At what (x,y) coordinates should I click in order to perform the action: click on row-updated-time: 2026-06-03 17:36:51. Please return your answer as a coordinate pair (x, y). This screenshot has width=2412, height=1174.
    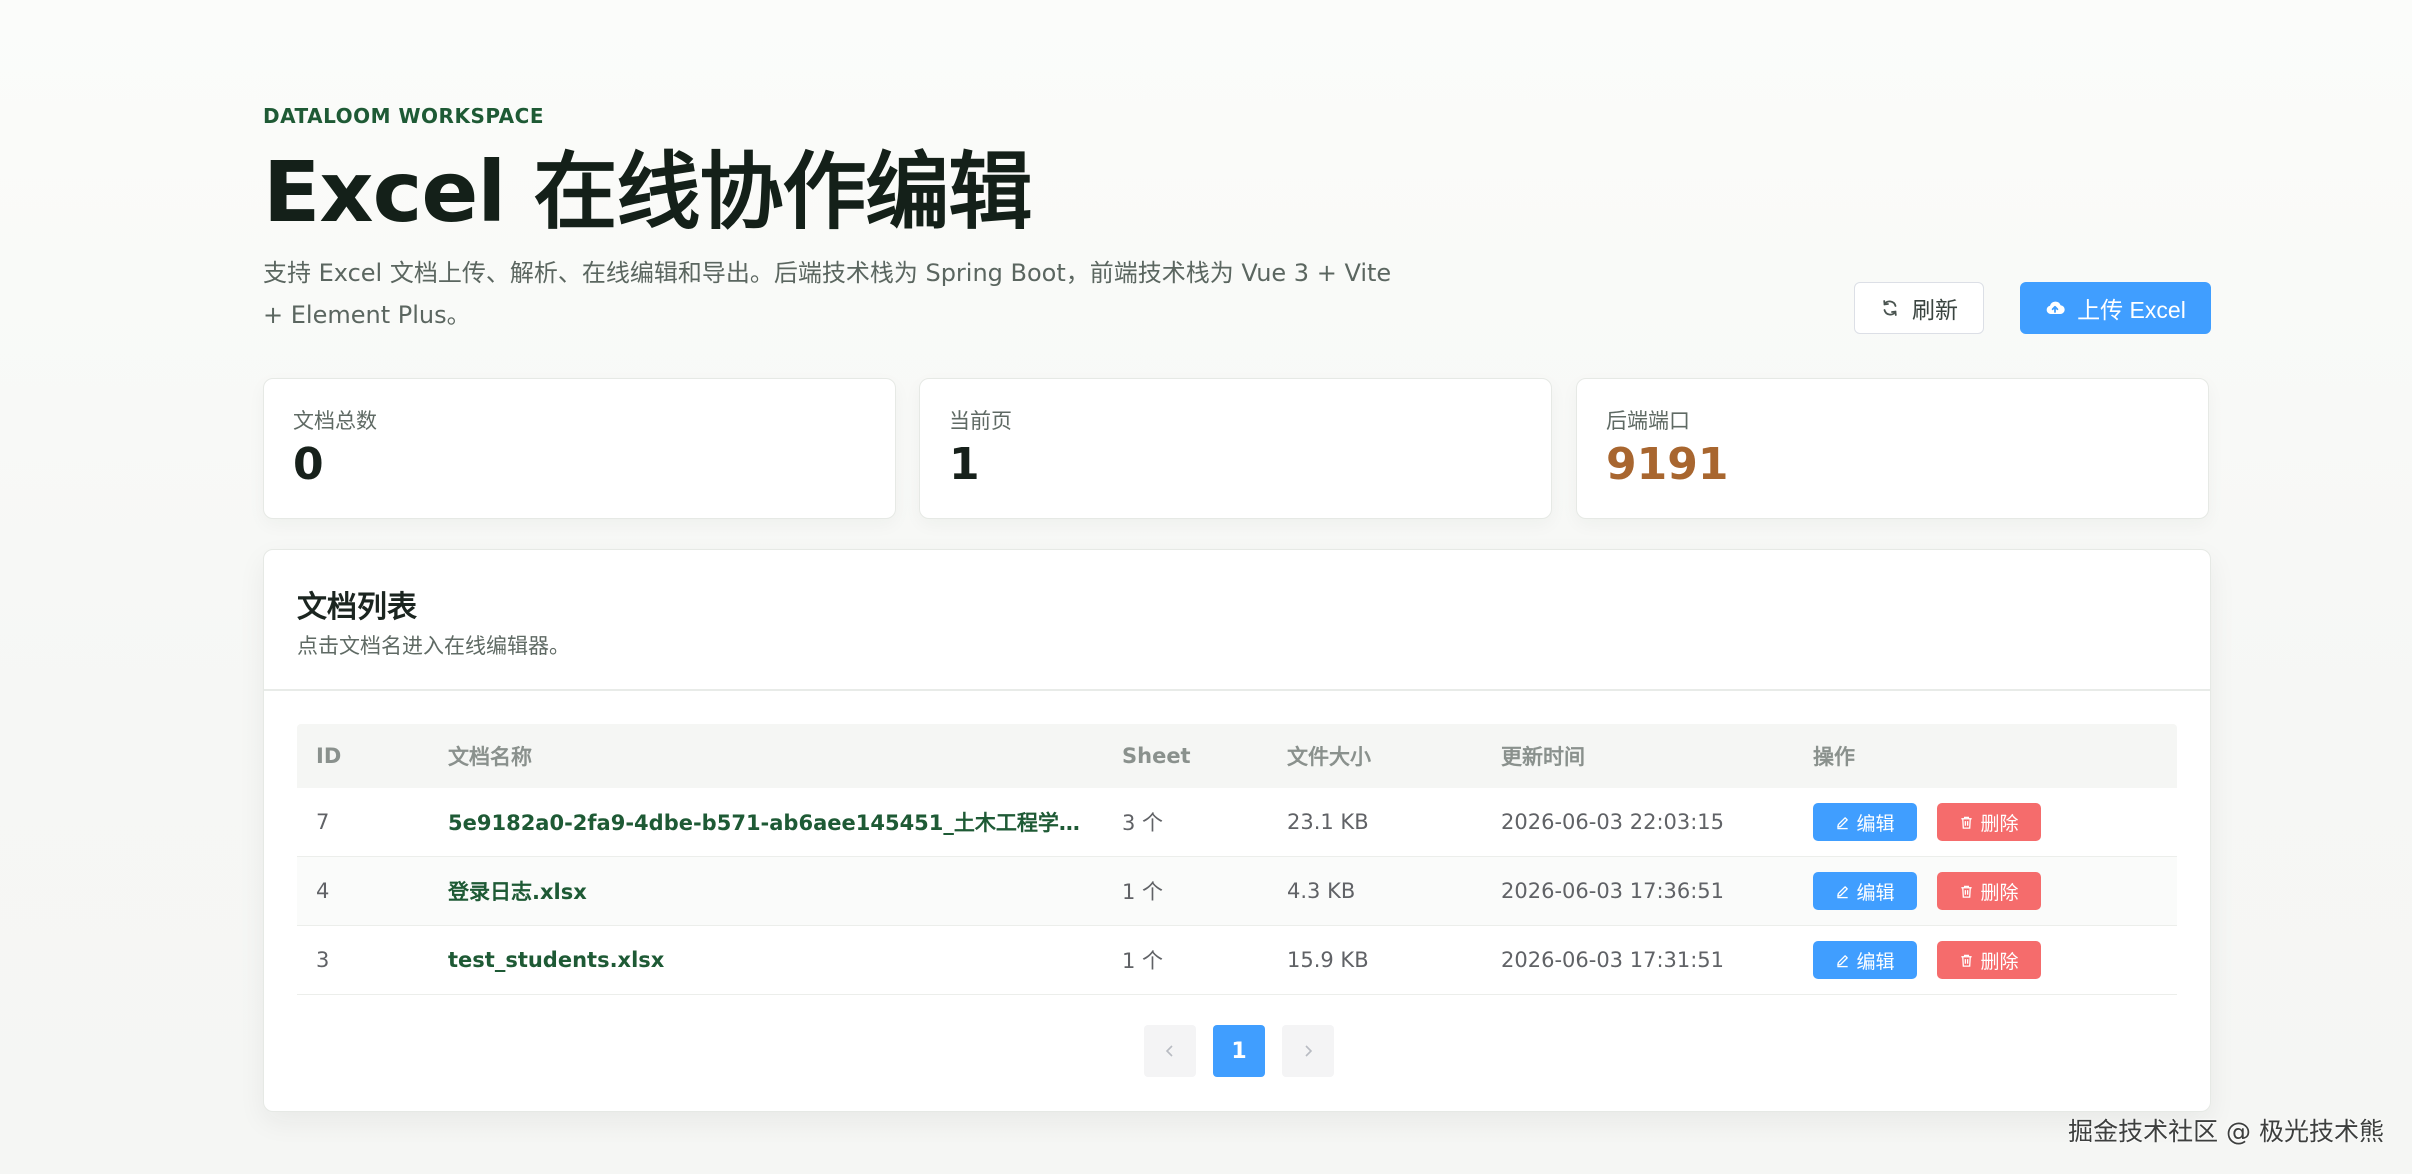
    Looking at the image, I should click on (1613, 891).